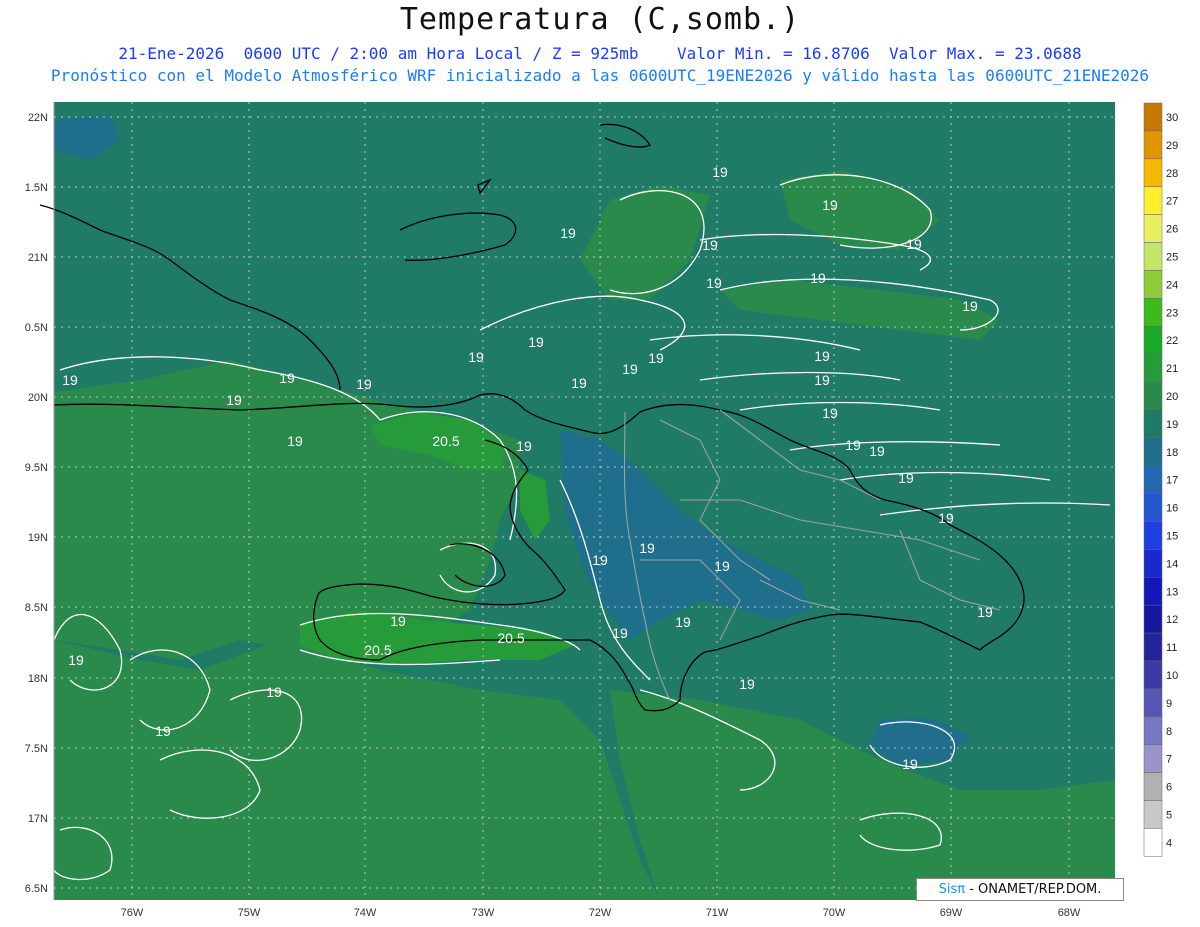  I want to click on colorbar-label: 6, so click(1169, 788).